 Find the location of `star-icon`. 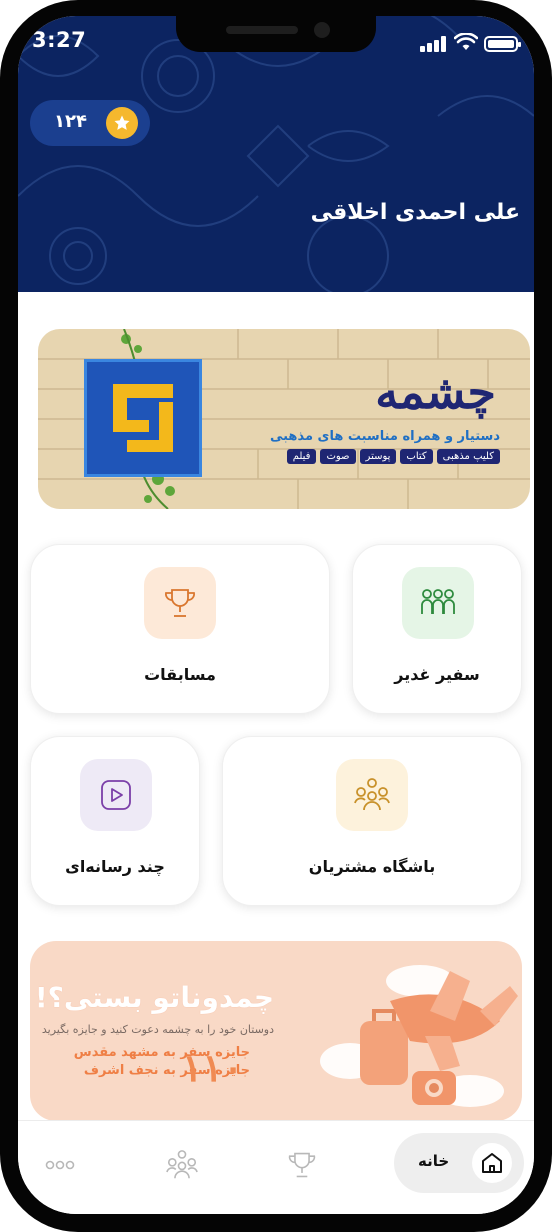

star-icon is located at coordinates (122, 123).